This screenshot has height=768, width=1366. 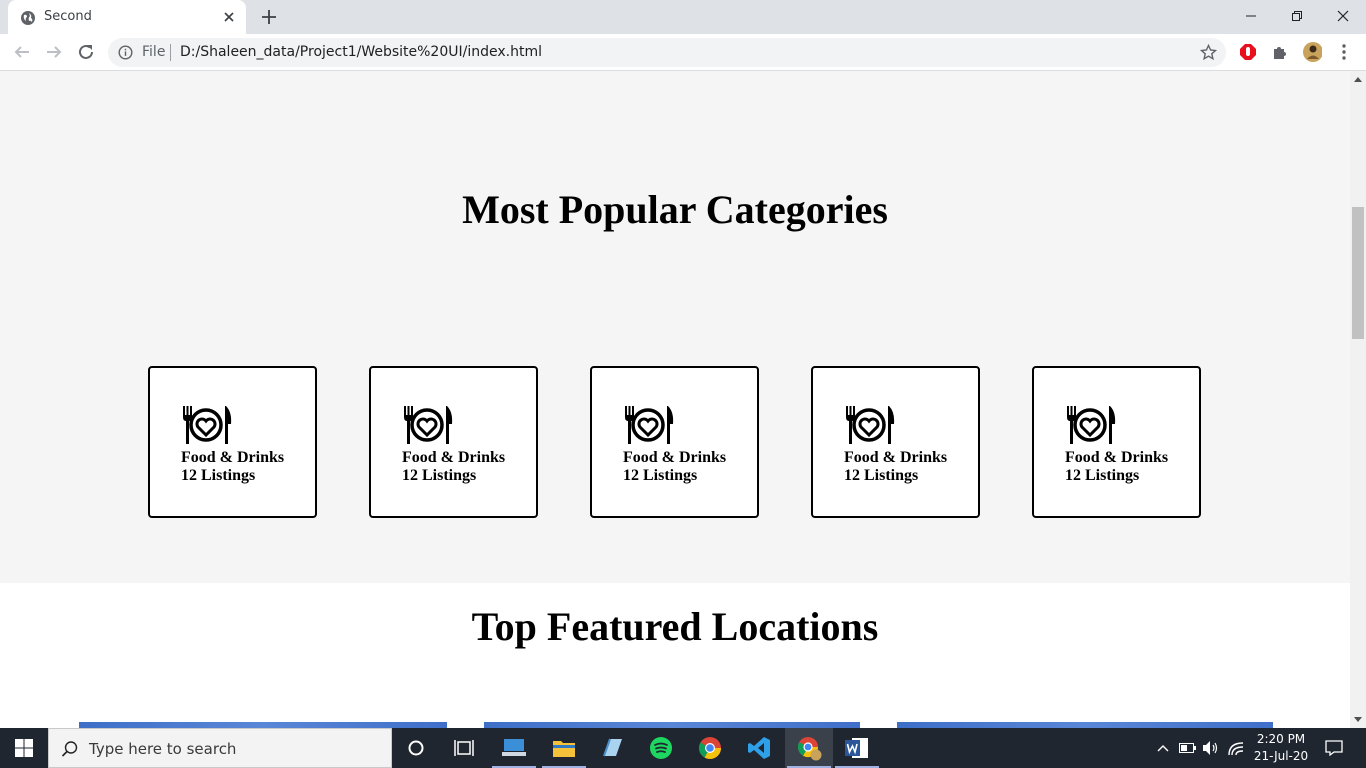 I want to click on categories-heading: Most Popular Categories, so click(x=675, y=209).